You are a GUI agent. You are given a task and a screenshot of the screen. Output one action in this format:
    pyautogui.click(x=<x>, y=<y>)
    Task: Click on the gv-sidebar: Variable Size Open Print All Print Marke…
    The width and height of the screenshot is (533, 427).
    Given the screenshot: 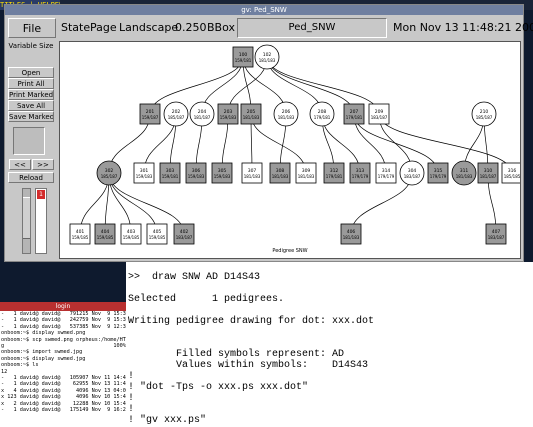 What is the action you would take?
    pyautogui.click(x=31, y=151)
    